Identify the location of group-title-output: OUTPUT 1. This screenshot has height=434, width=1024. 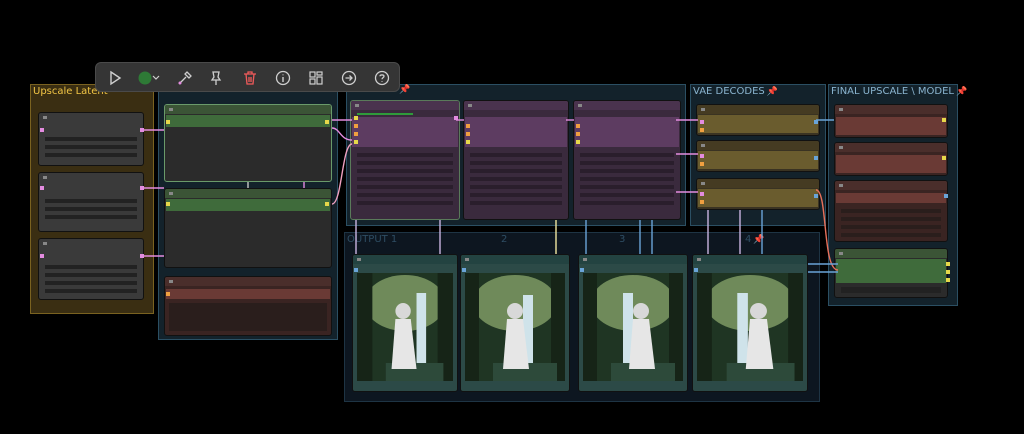
(372, 239).